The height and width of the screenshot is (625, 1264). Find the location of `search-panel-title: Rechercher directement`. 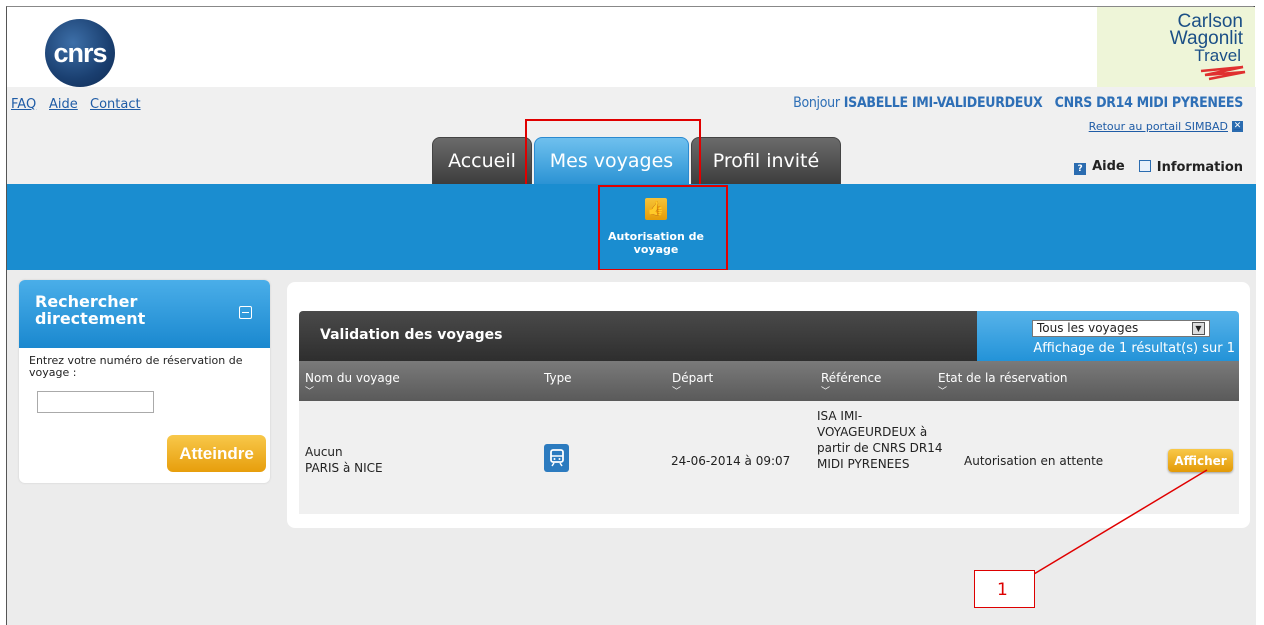

search-panel-title: Rechercher directement is located at coordinates (90, 310).